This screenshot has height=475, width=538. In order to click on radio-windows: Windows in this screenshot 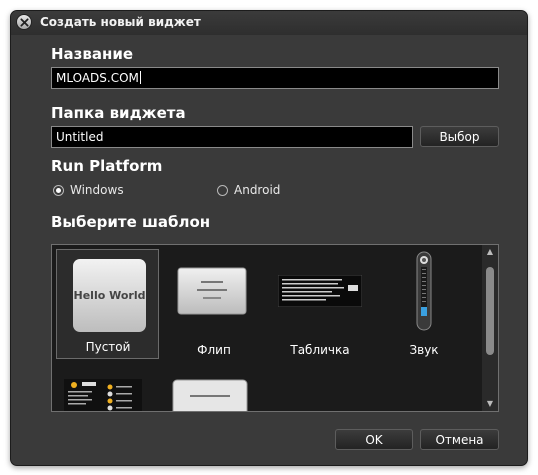, I will do `click(88, 190)`.